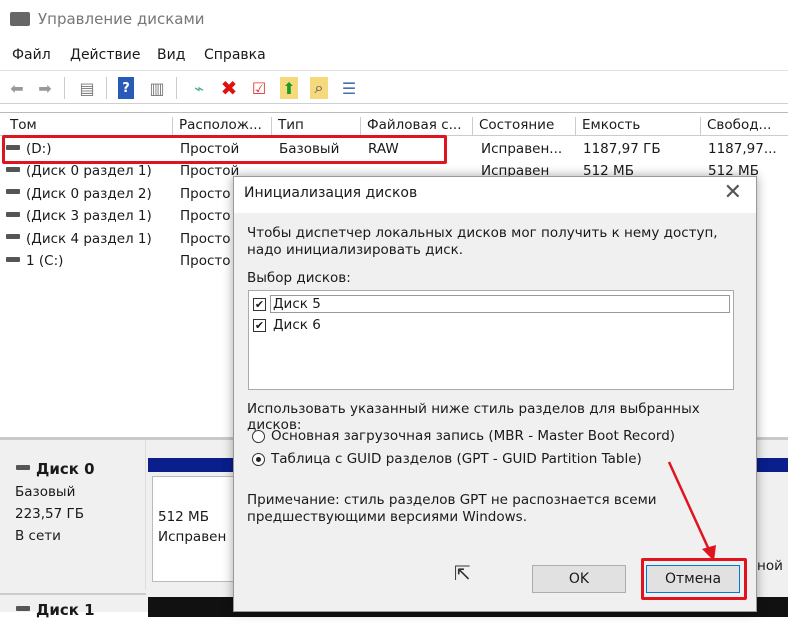 This screenshot has width=788, height=623. What do you see at coordinates (259, 325) in the screenshot?
I see `checkbox-disk-6: ✔` at bounding box center [259, 325].